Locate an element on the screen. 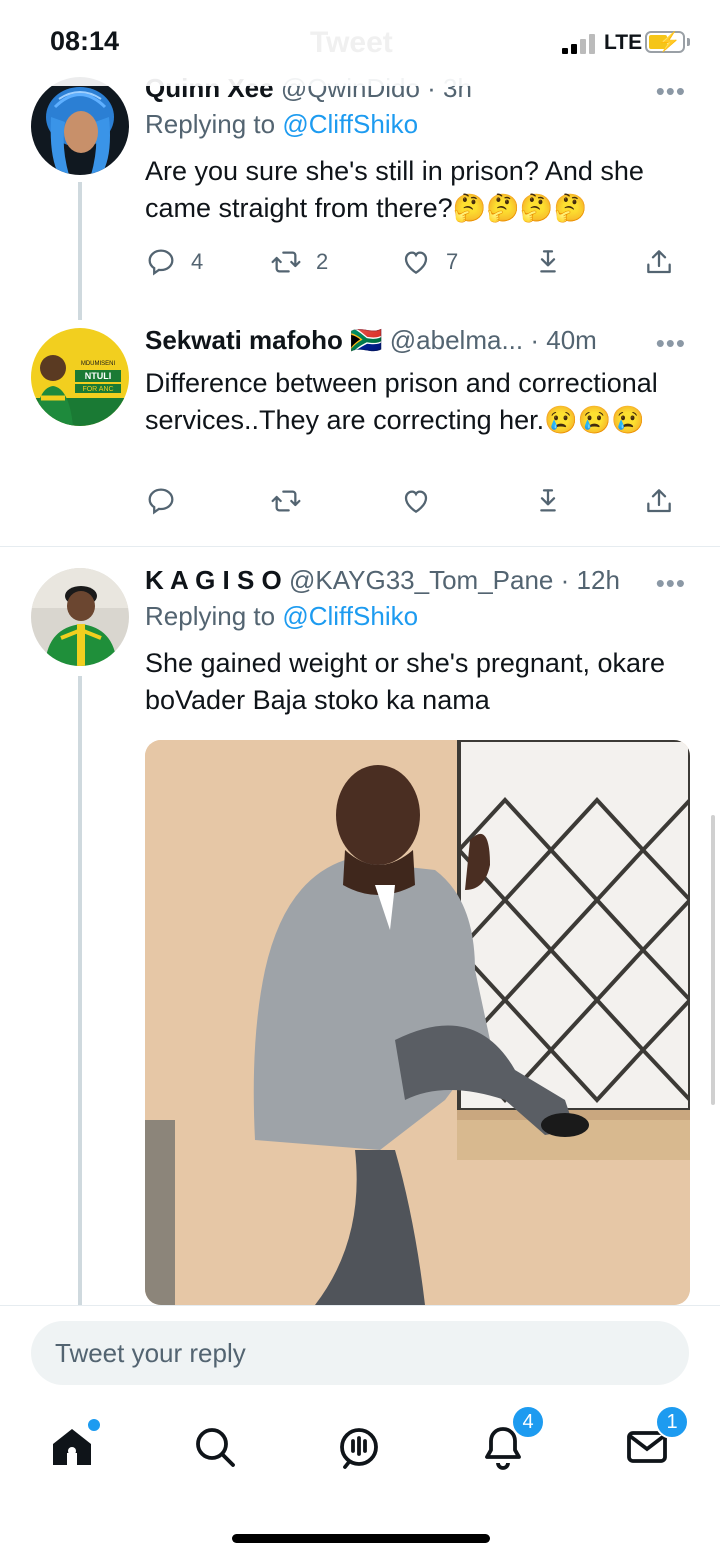 This screenshot has width=720, height=1559. avatar-text-3: FOR ANC is located at coordinates (97, 389).